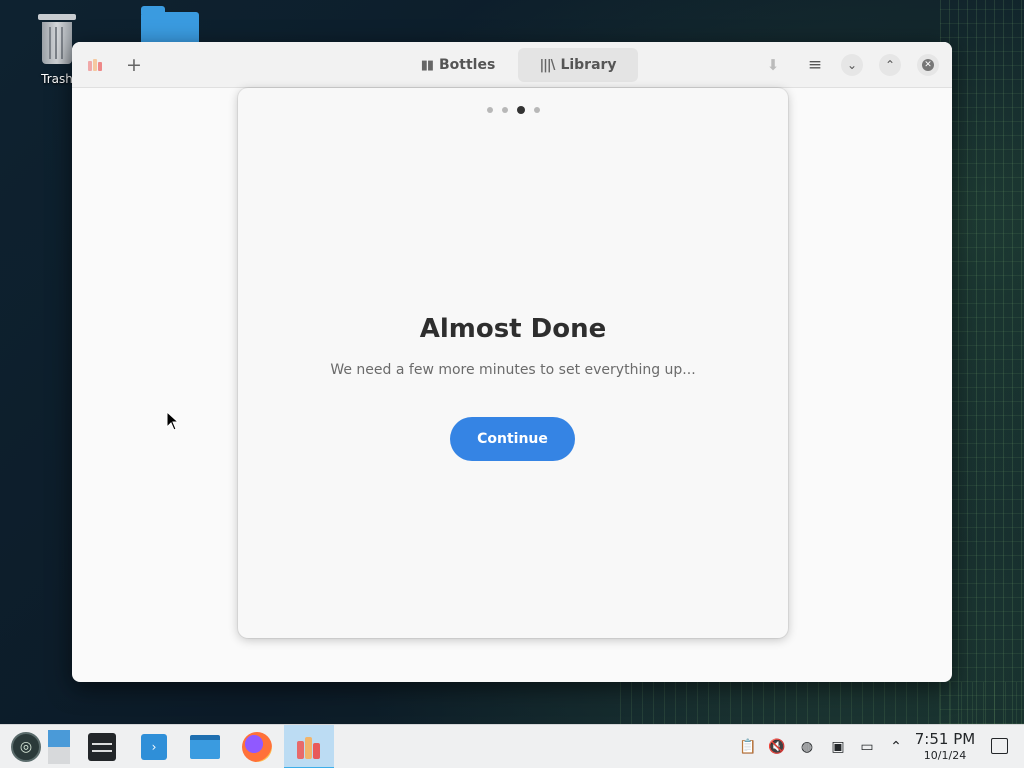 This screenshot has width=1024, height=768. I want to click on show-desktop-button, so click(999, 746).